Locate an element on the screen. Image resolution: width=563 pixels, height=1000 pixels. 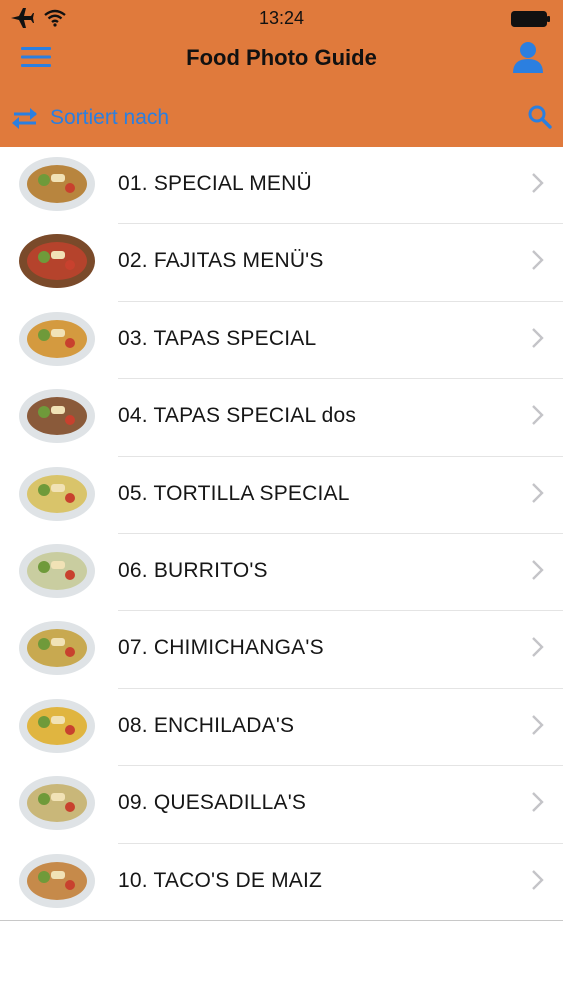
sort-button: Sortiert nach is located at coordinates (89, 118).